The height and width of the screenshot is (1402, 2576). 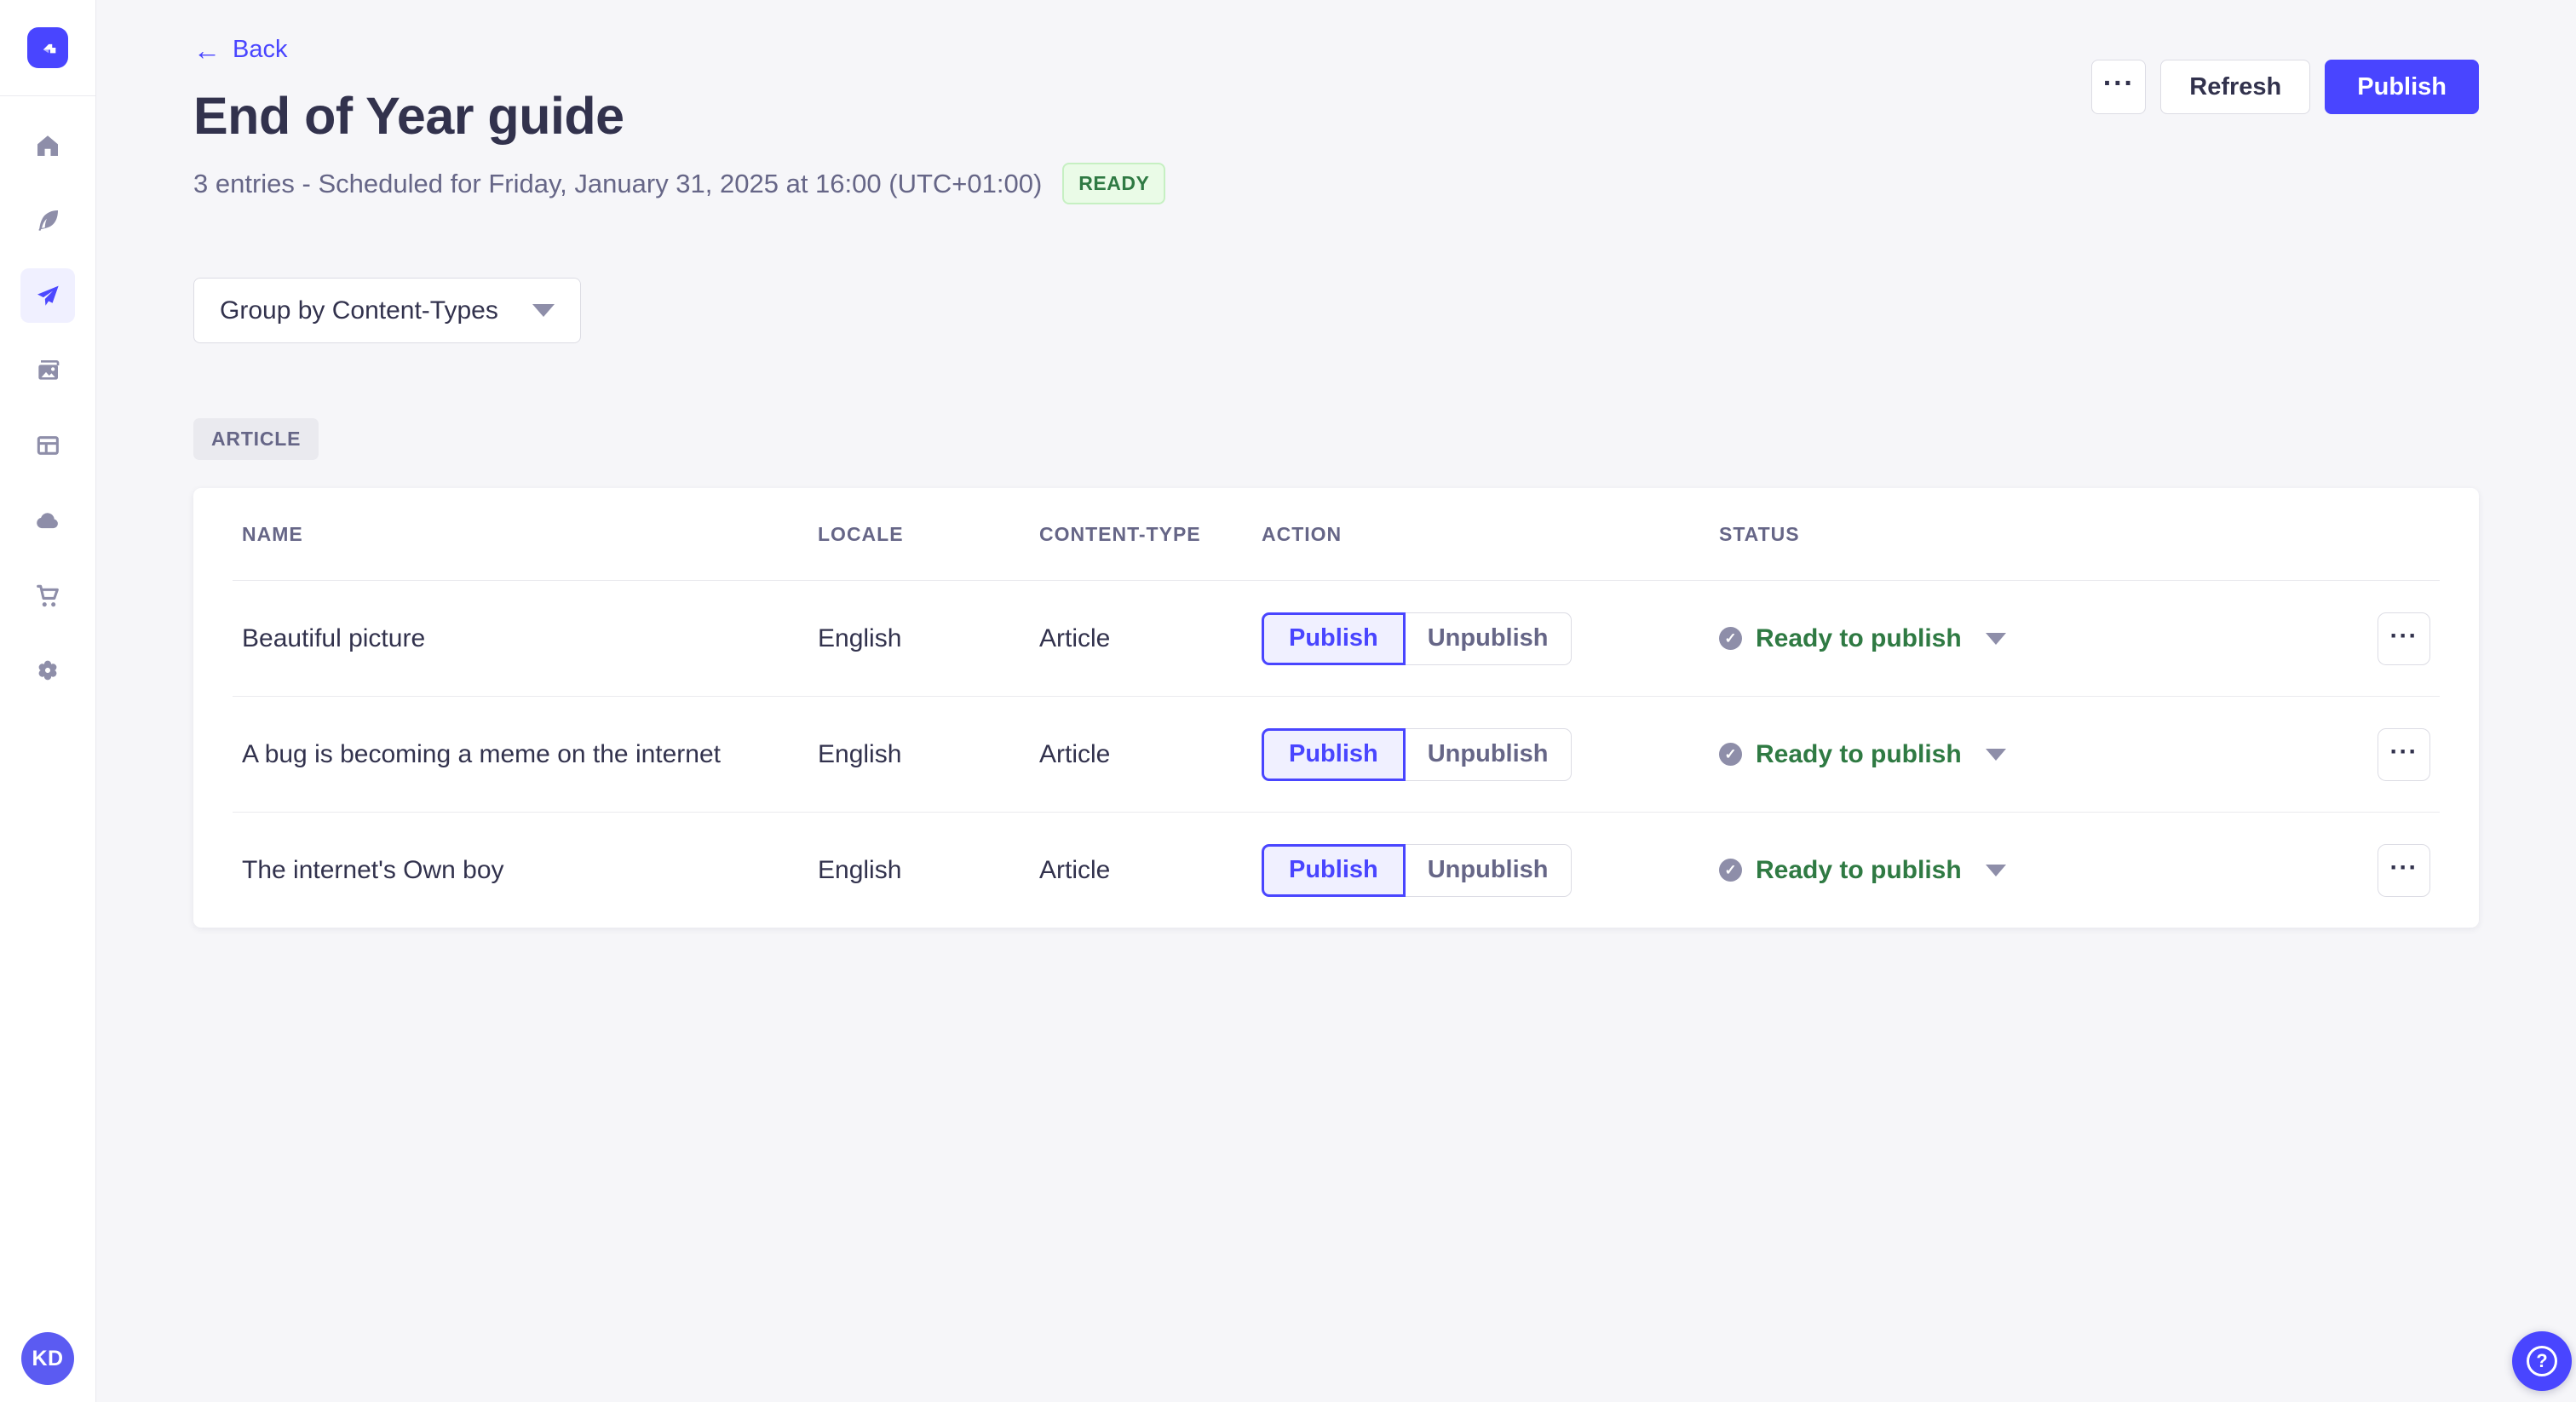 I want to click on help-button: ?, so click(x=2542, y=1361).